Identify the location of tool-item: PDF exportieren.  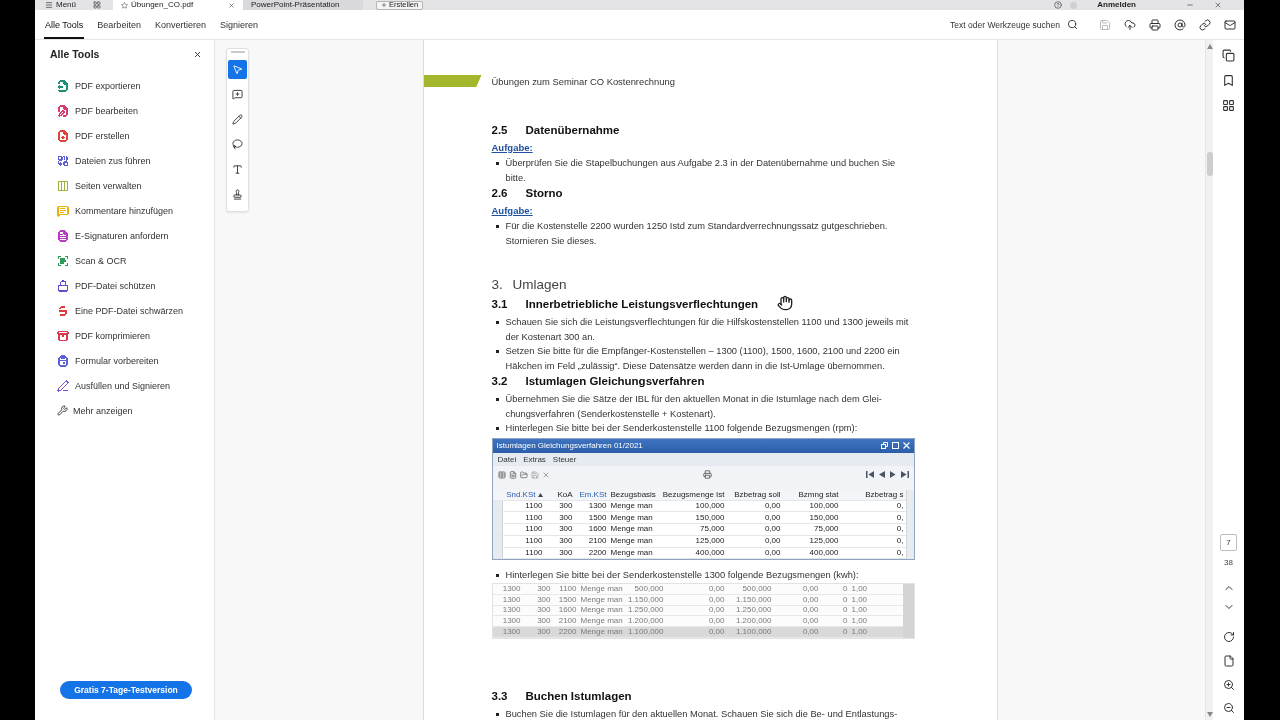
(95, 85).